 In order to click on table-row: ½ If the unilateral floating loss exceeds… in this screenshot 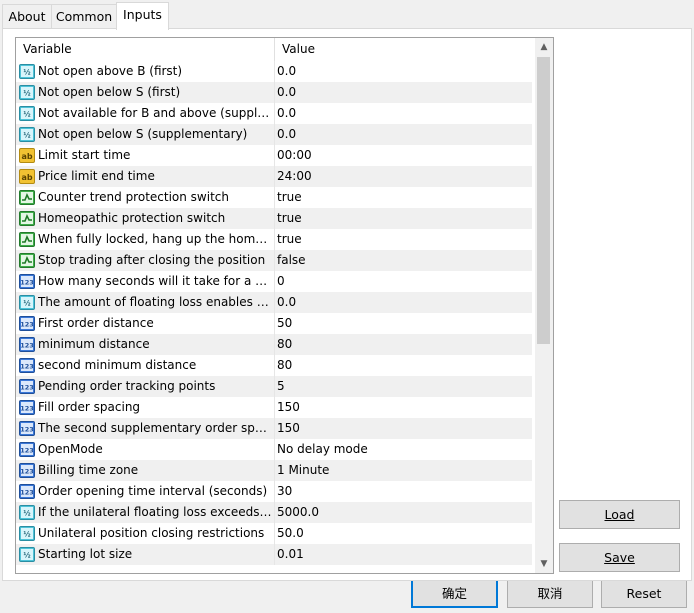, I will do `click(274, 512)`.